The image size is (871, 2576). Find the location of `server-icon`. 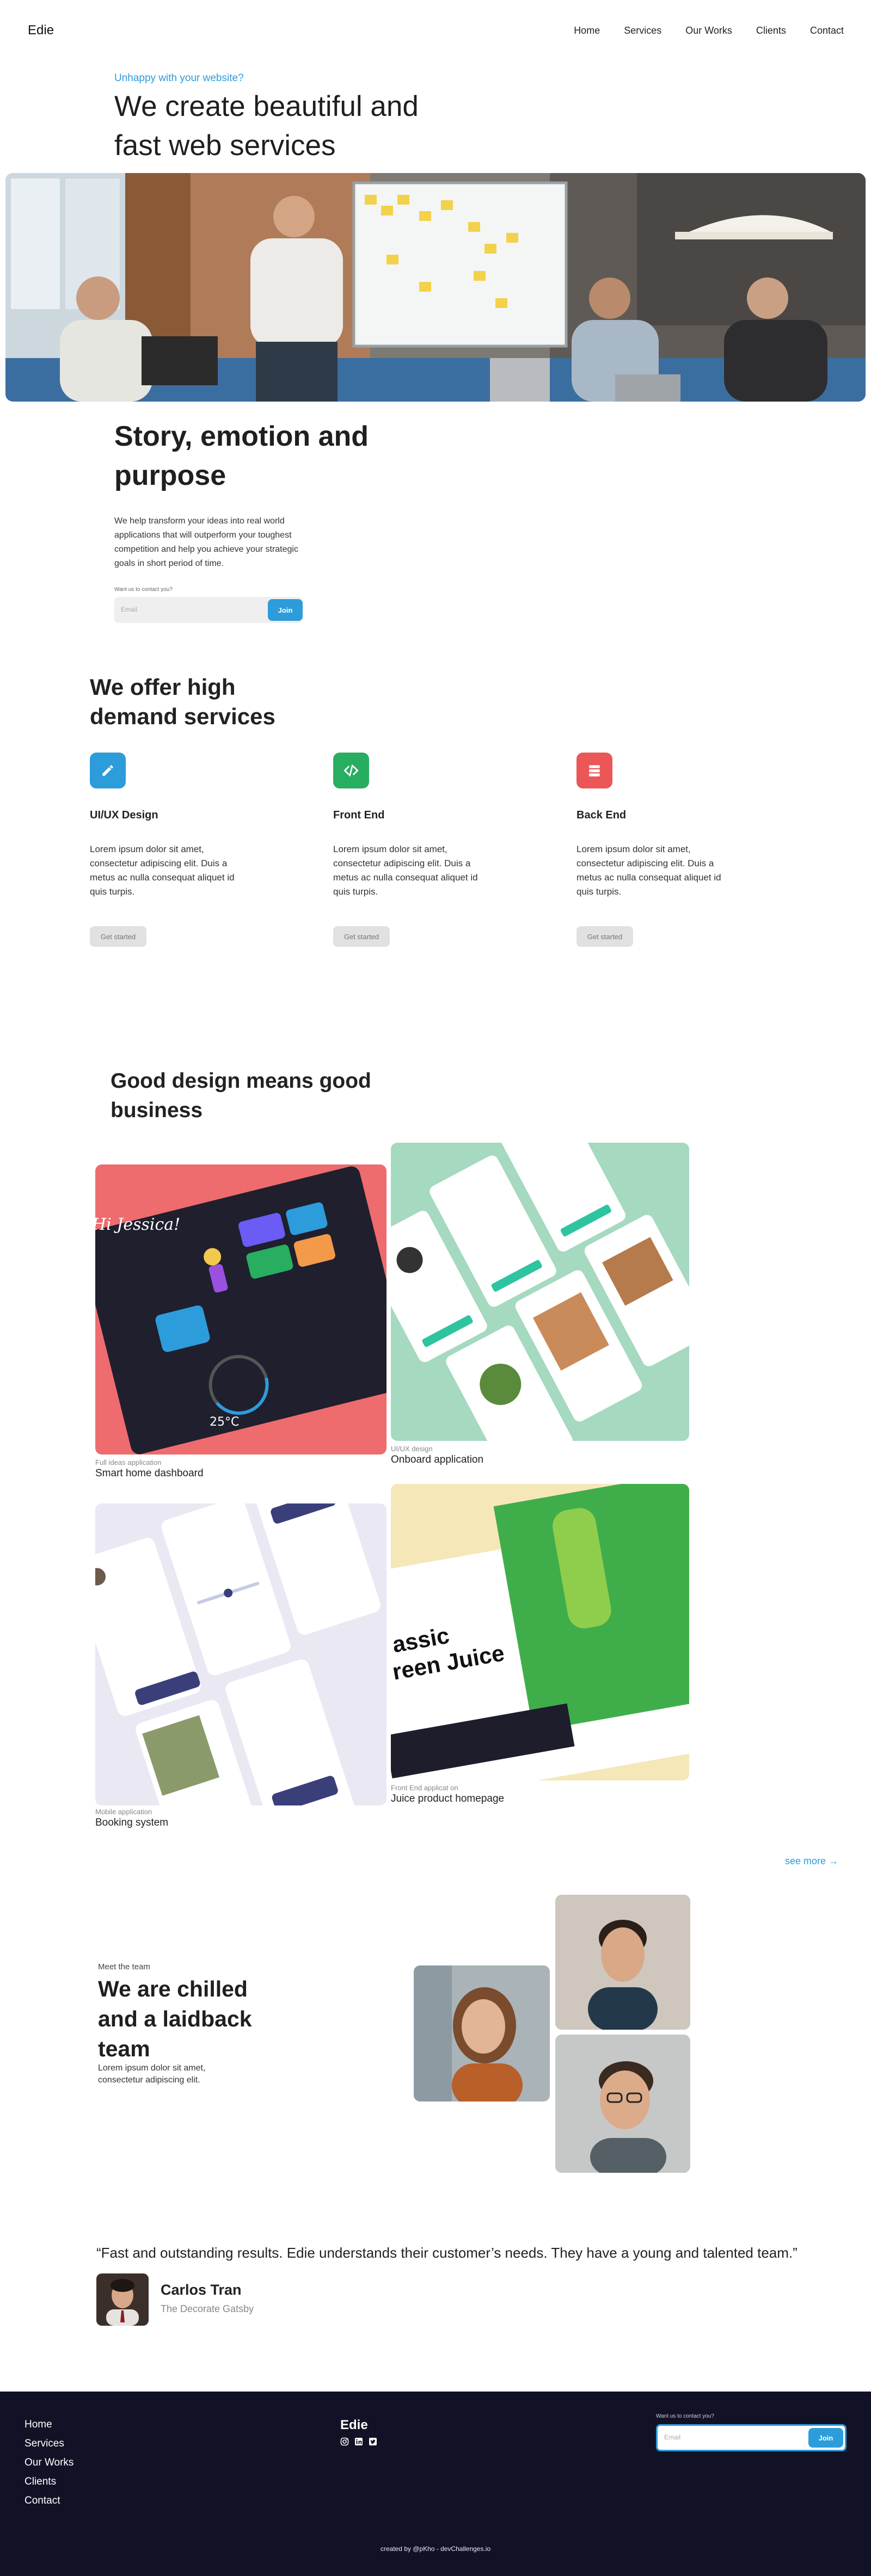

server-icon is located at coordinates (594, 770).